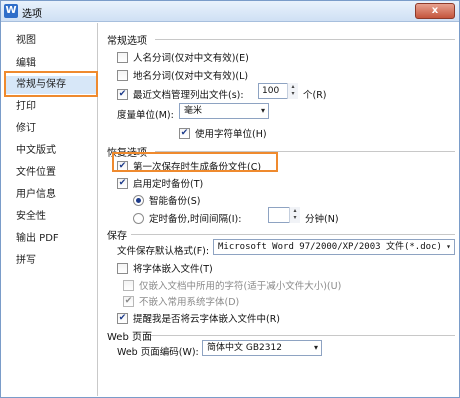  I want to click on remind-cloud-fonts-checkbox: ✔, so click(122, 318).